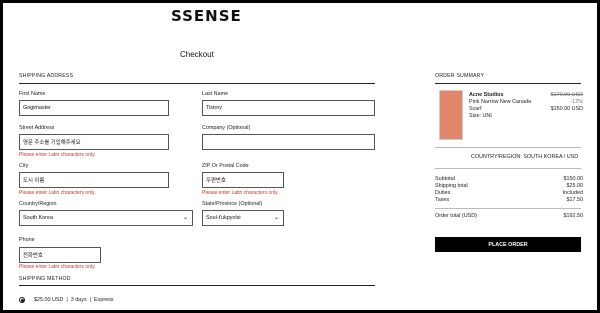 The width and height of the screenshot is (600, 313). Describe the element at coordinates (60, 255) in the screenshot. I see `phone-field: 전화번호` at that location.